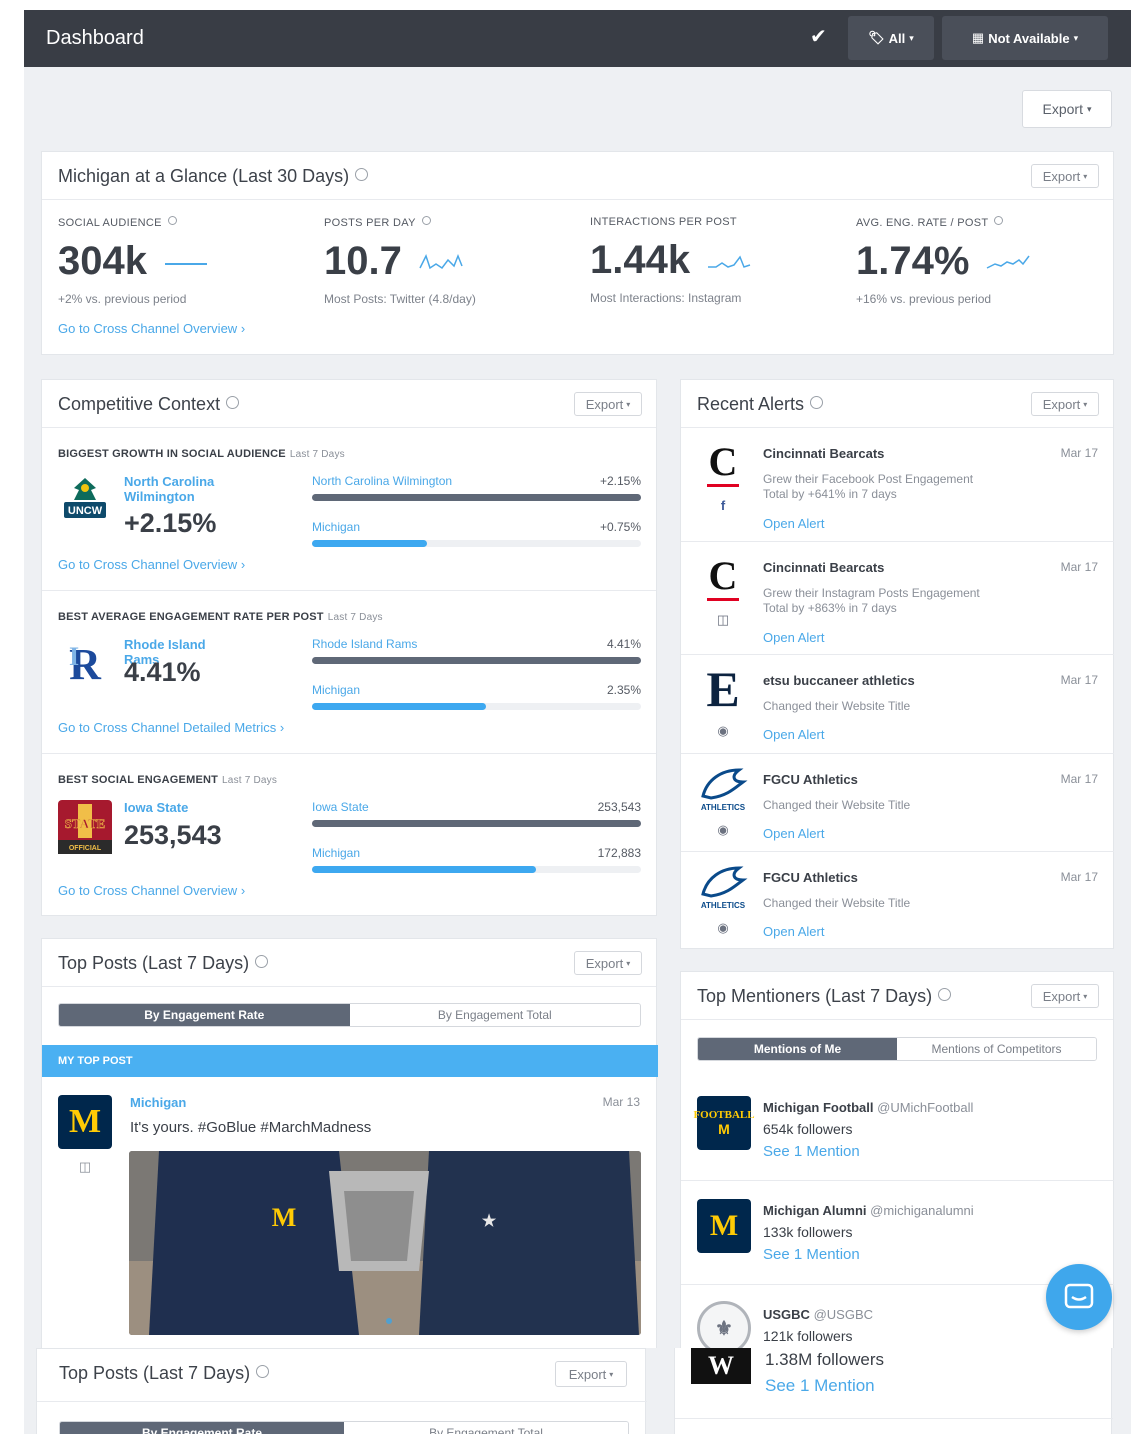 This screenshot has height=1434, width=1131. I want to click on tab-mentions-of-me: Mentions of Me, so click(797, 1049).